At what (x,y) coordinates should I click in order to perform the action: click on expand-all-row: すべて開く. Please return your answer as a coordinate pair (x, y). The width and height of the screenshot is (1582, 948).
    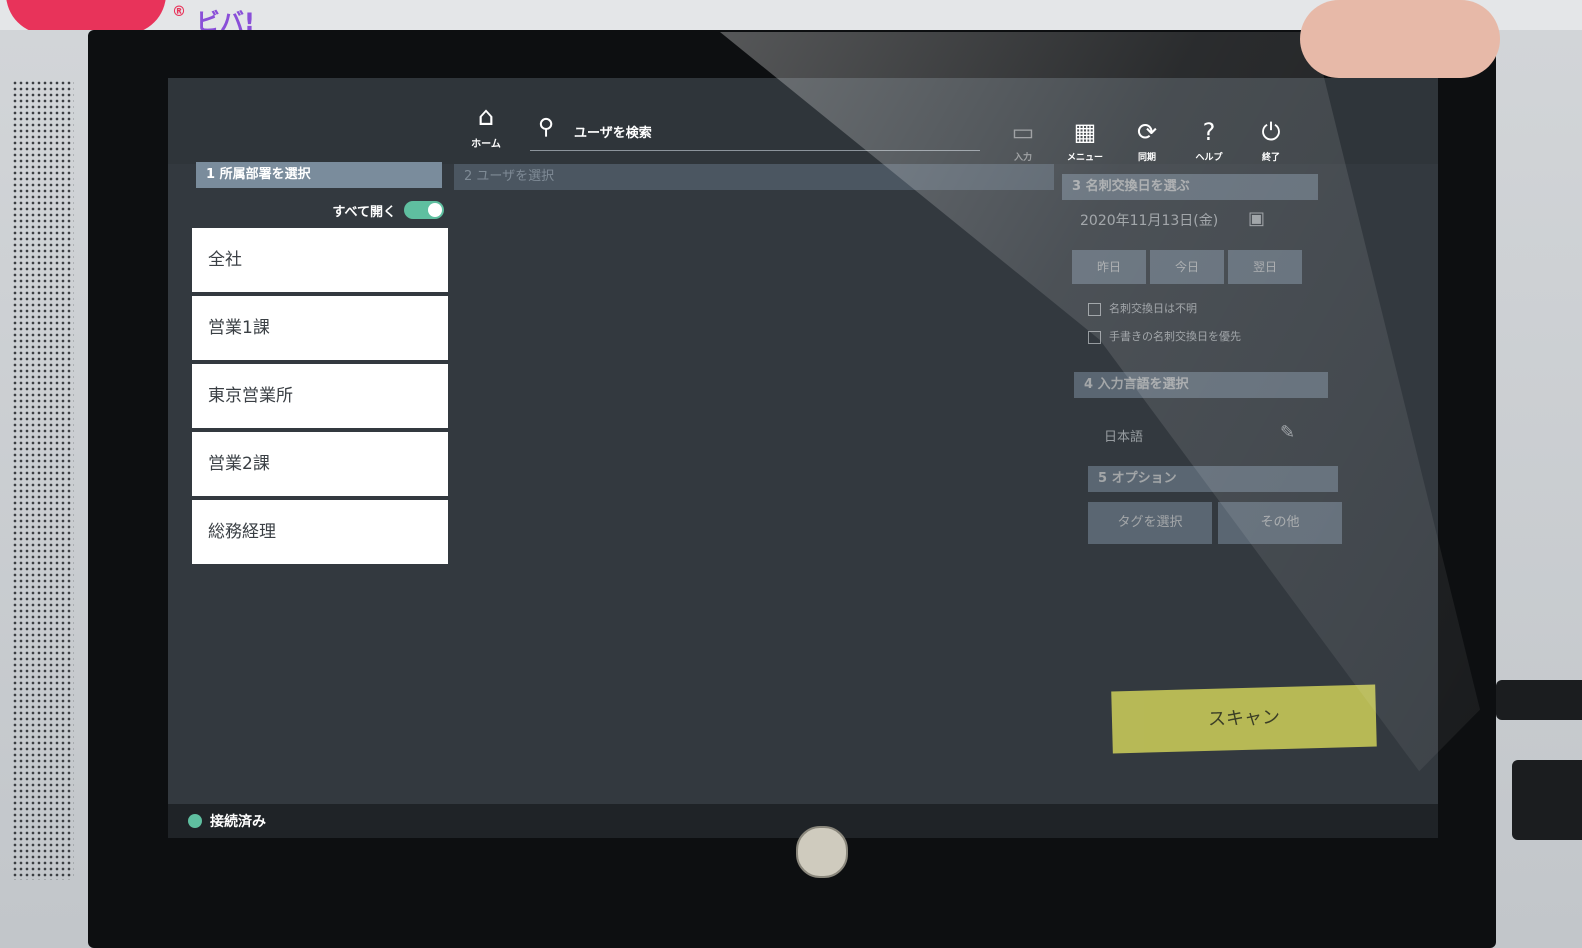
    Looking at the image, I should click on (376, 210).